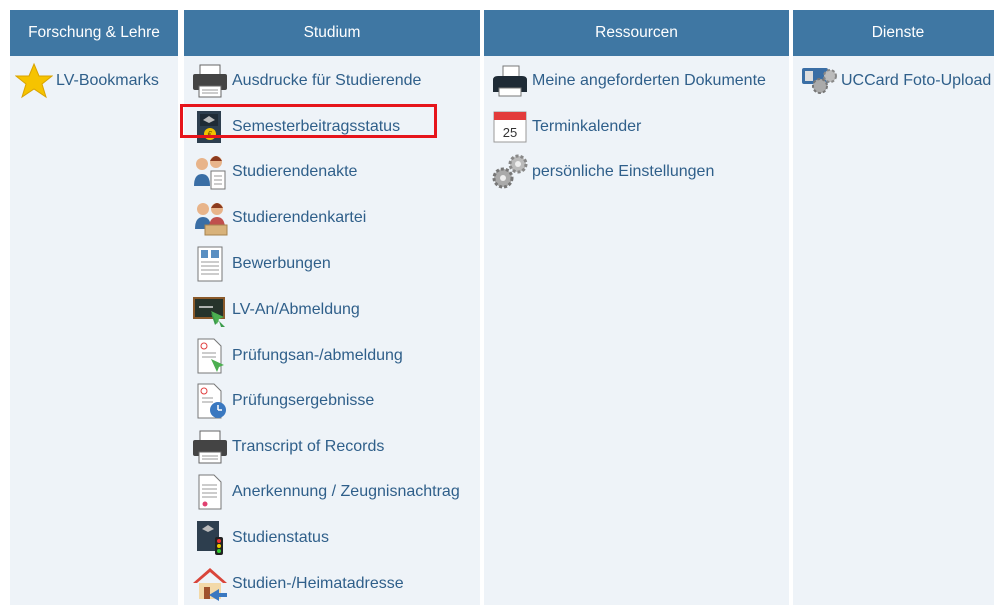 The image size is (994, 605). What do you see at coordinates (587, 126) in the screenshot?
I see `menu-item-label: Terminkalender` at bounding box center [587, 126].